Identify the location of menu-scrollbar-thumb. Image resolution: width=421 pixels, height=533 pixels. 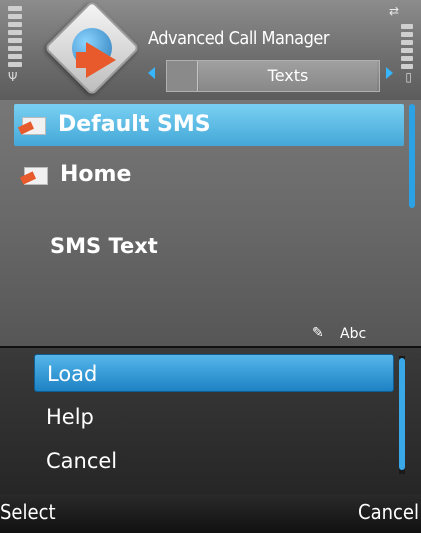
(402, 414).